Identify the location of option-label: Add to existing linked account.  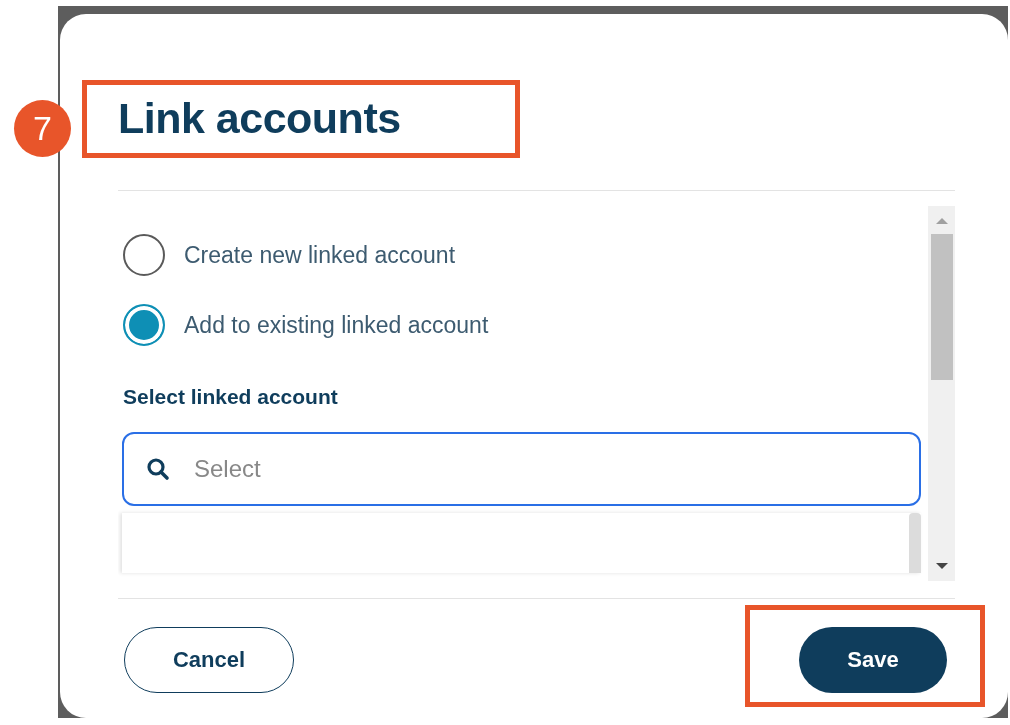
(336, 325).